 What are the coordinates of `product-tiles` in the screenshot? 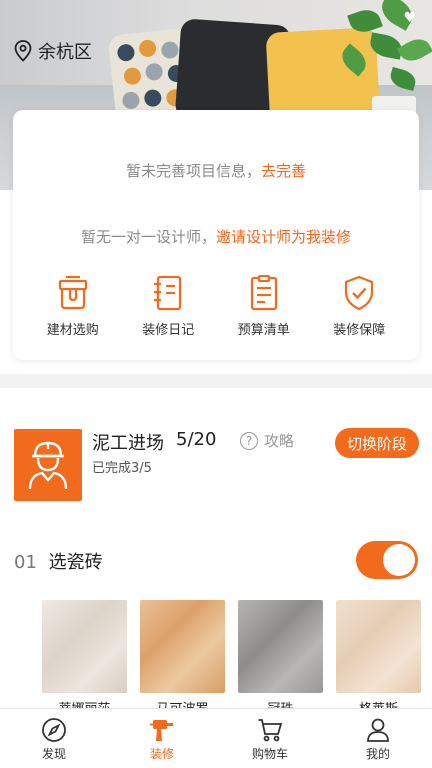 It's located at (231, 646).